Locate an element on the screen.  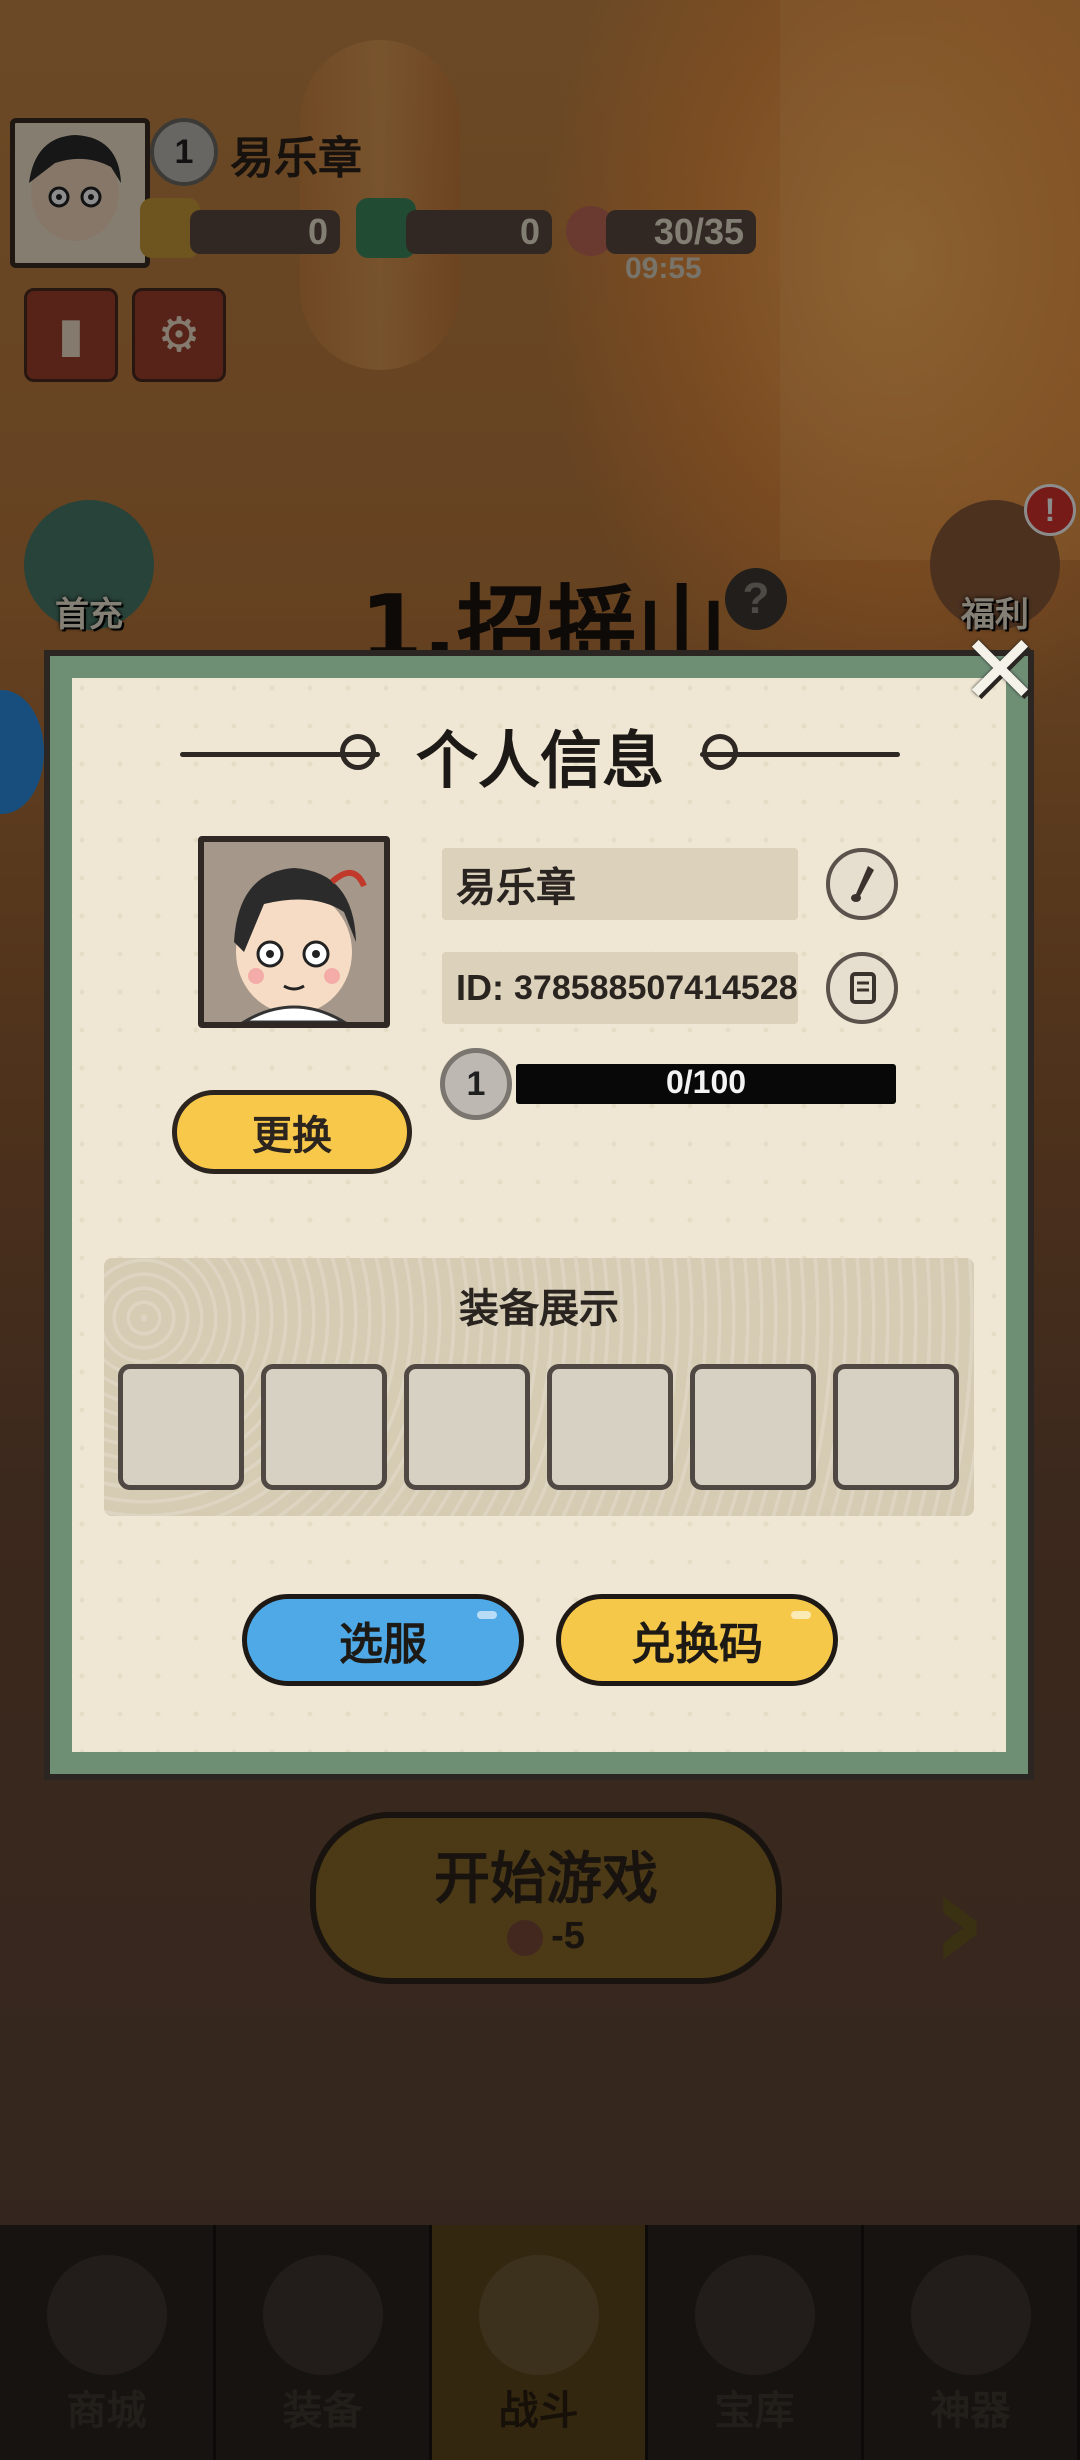
player-id-value: 378588507414528 is located at coordinates (656, 987).